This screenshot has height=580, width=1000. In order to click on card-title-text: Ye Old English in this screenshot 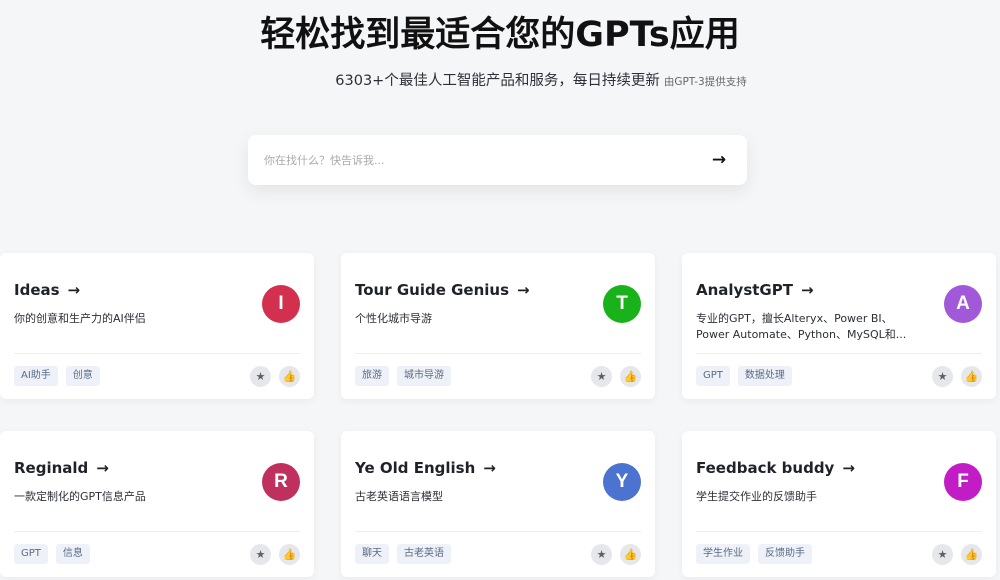, I will do `click(415, 468)`.